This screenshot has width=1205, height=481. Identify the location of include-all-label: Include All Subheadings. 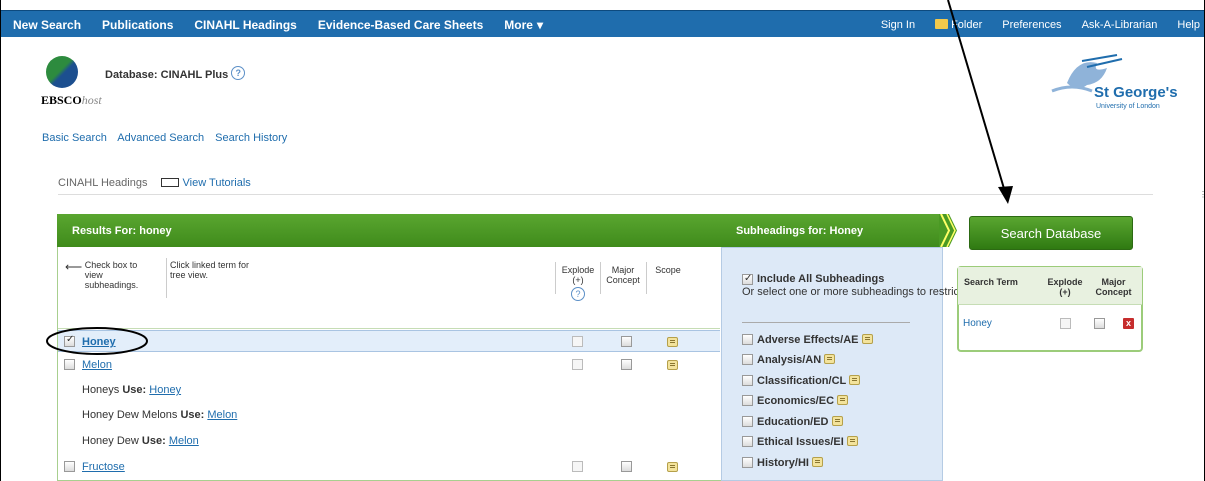
(821, 279).